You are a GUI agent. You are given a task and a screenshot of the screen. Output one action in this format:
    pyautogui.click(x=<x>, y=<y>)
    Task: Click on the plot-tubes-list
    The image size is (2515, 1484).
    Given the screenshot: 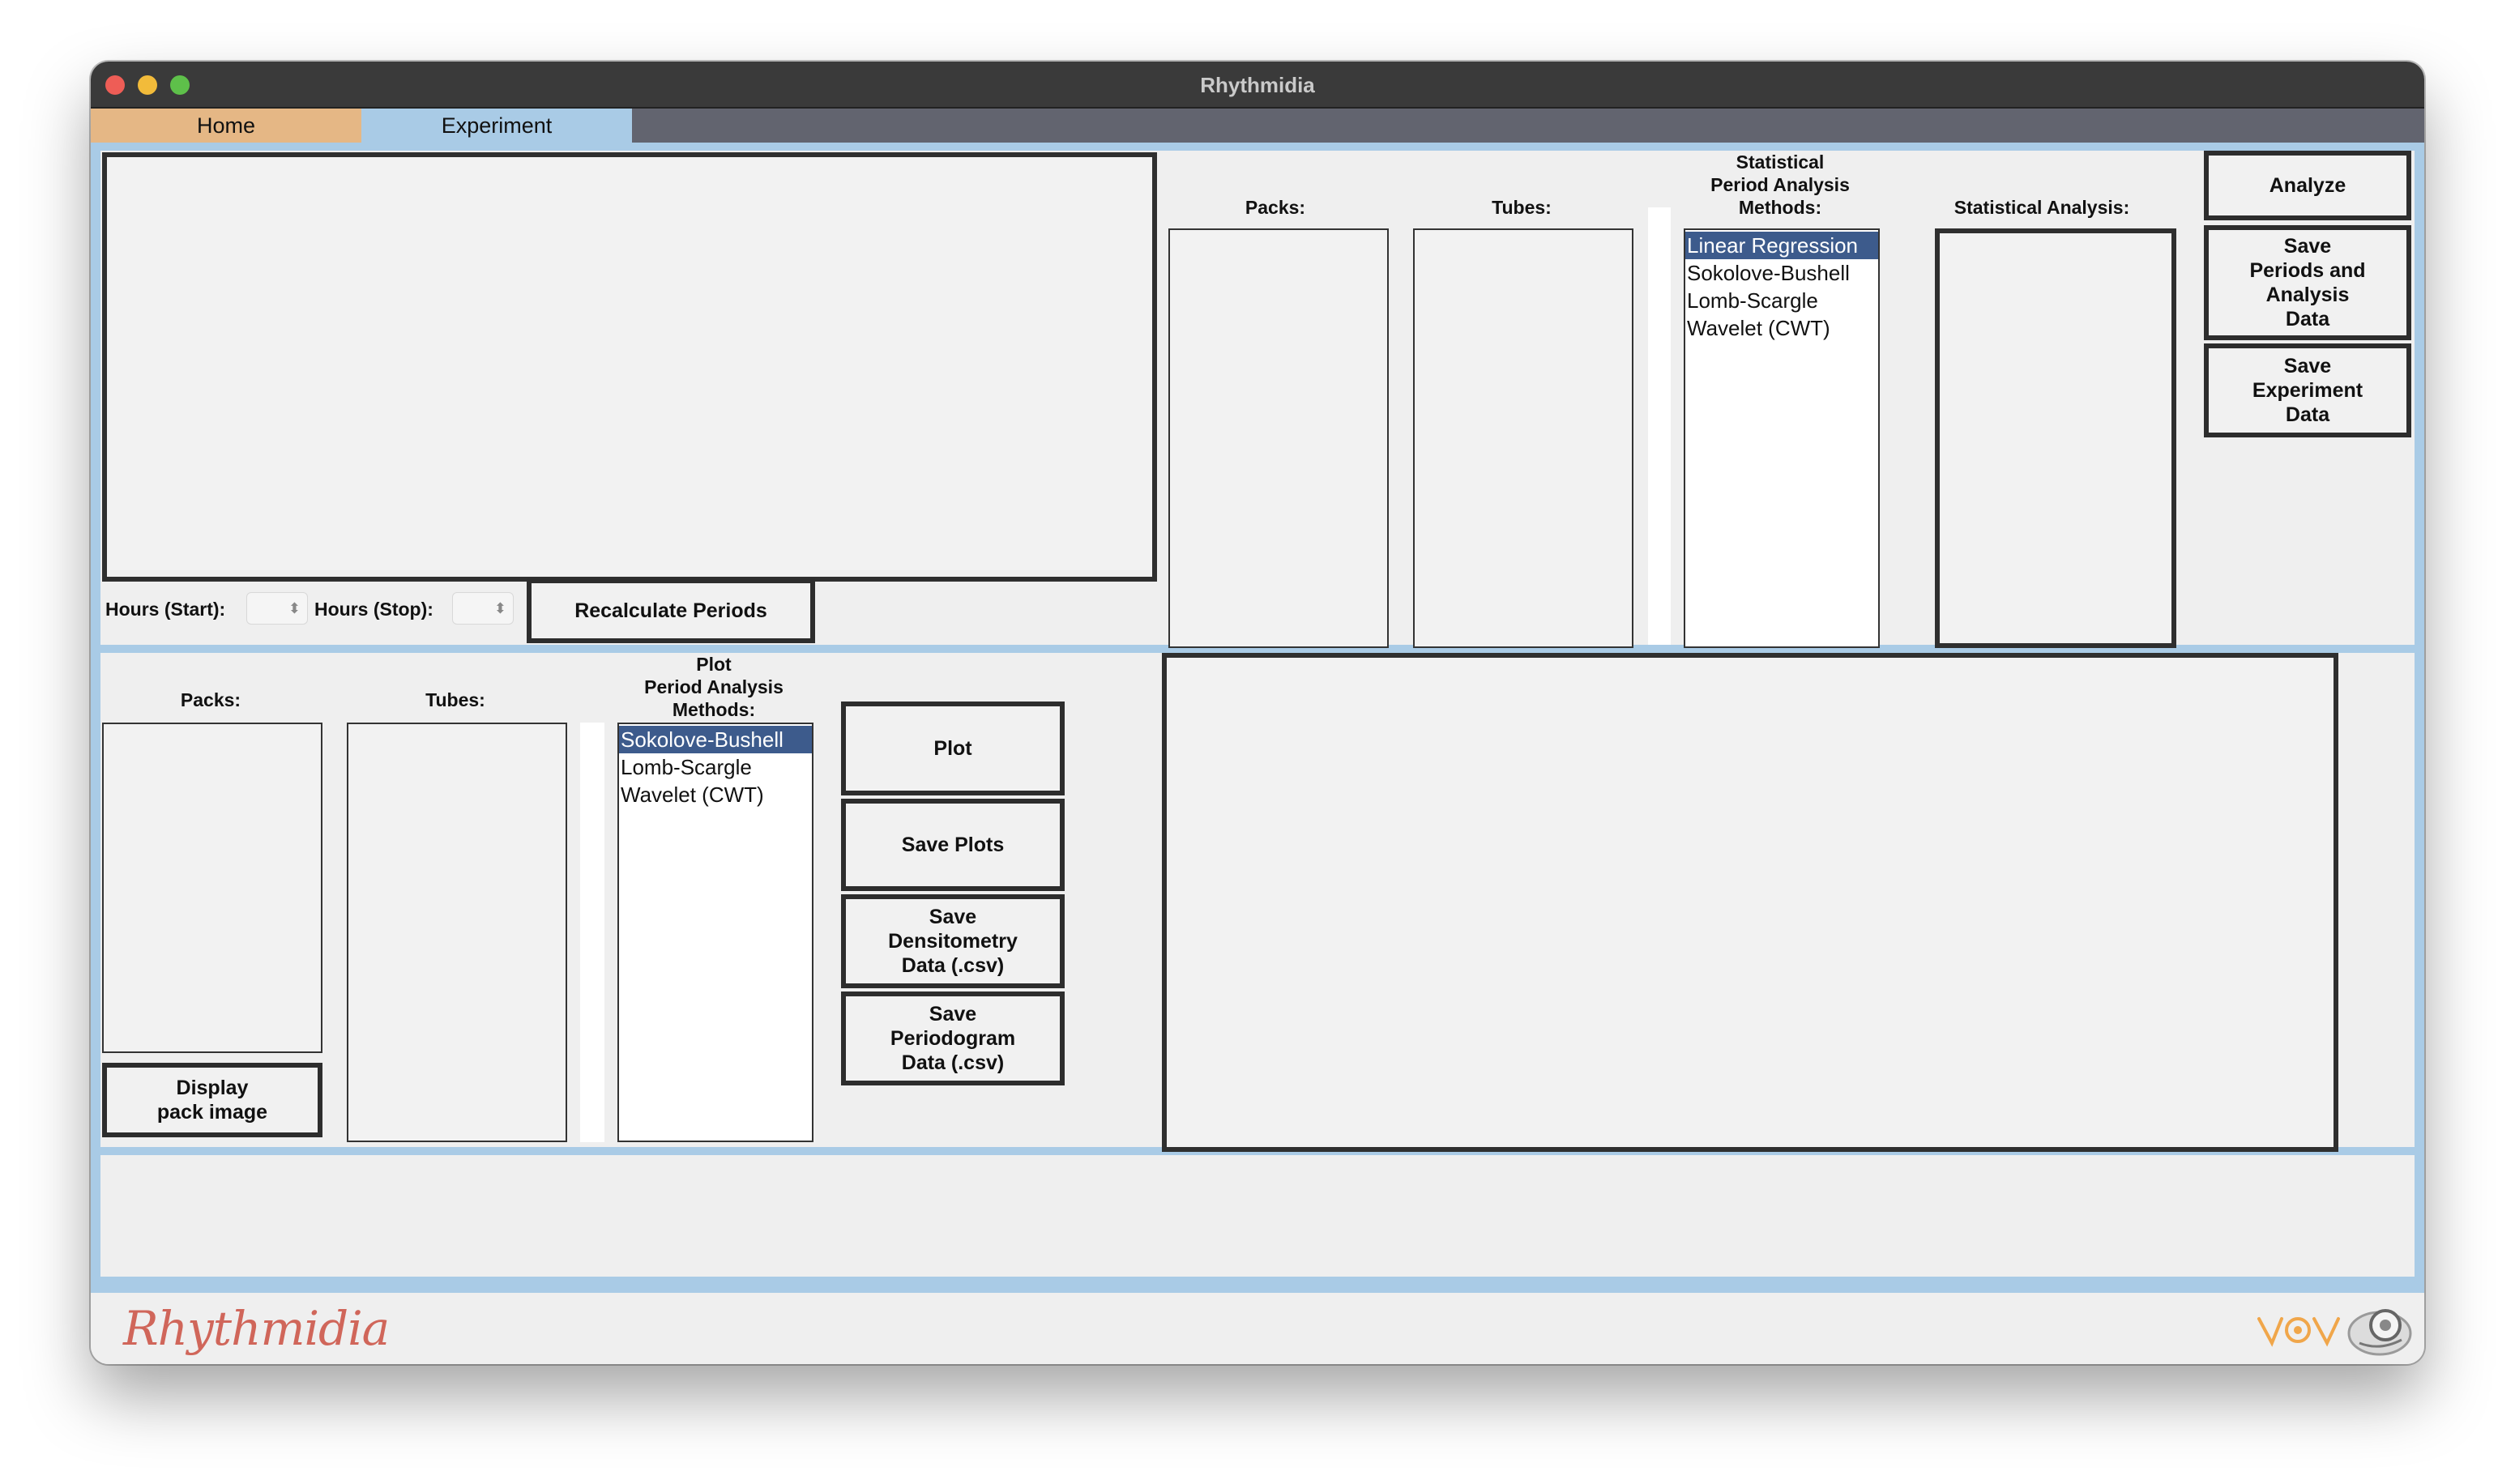 What is the action you would take?
    pyautogui.click(x=457, y=932)
    